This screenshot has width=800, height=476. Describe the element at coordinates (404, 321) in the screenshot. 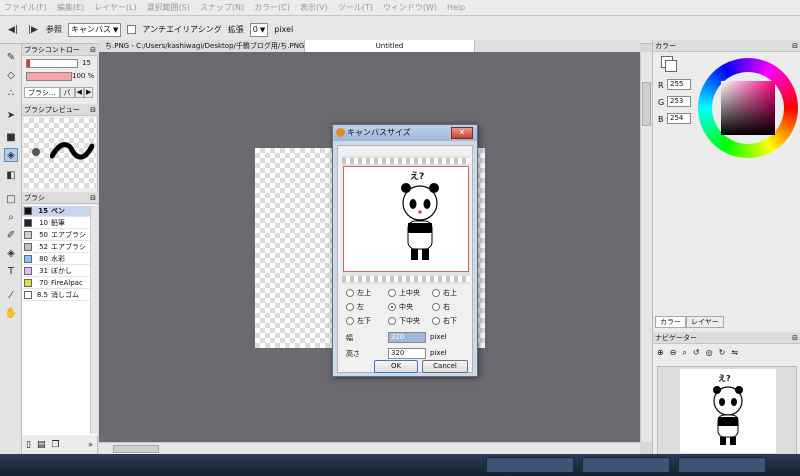

I see `anchor-bottom-center: 下中央` at that location.